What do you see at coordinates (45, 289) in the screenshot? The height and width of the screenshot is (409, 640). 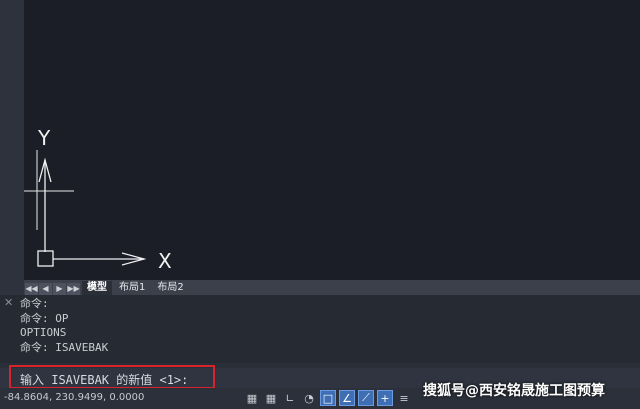 I see `prev-tab-button: ◀` at bounding box center [45, 289].